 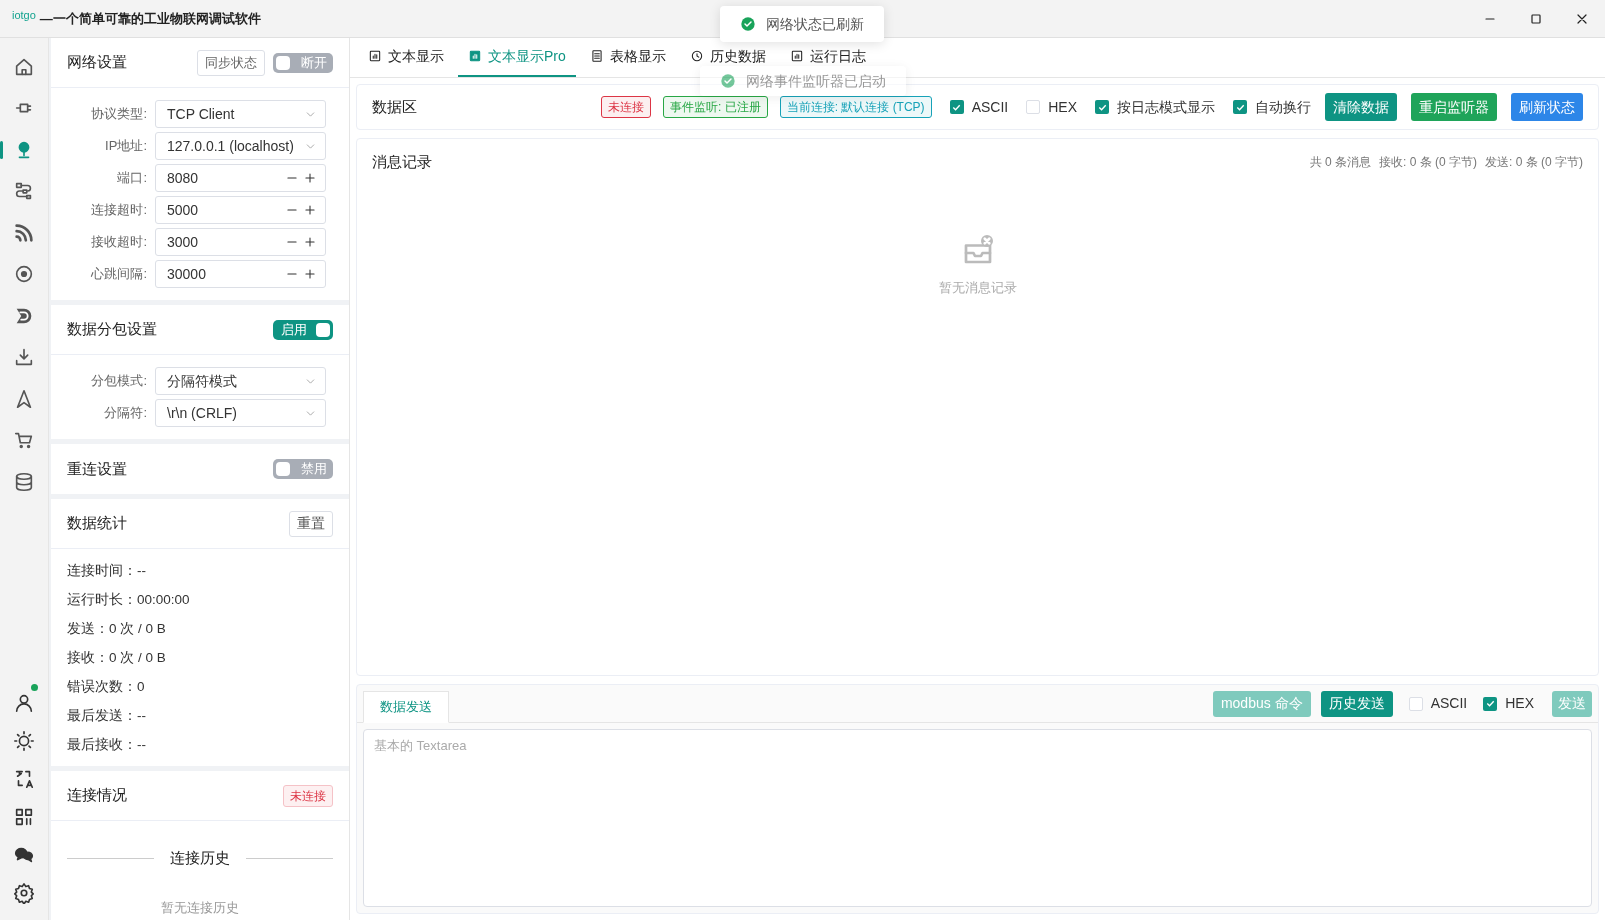 What do you see at coordinates (119, 210) in the screenshot?
I see `field-label: 连接超时:` at bounding box center [119, 210].